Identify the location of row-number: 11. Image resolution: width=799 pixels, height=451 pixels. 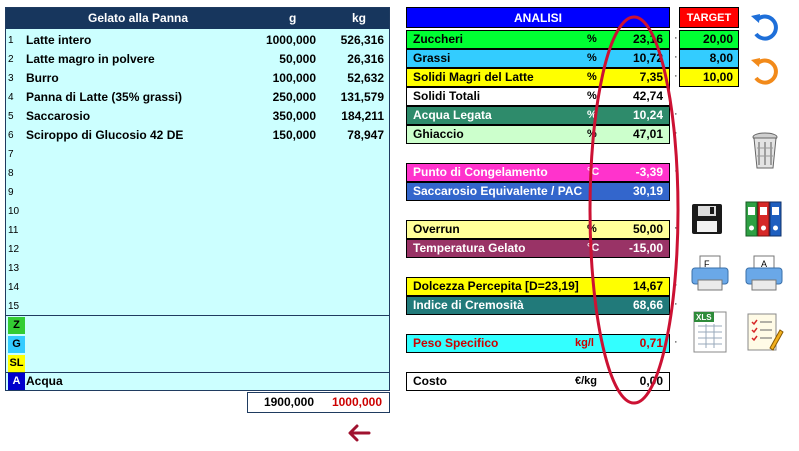
(13, 230).